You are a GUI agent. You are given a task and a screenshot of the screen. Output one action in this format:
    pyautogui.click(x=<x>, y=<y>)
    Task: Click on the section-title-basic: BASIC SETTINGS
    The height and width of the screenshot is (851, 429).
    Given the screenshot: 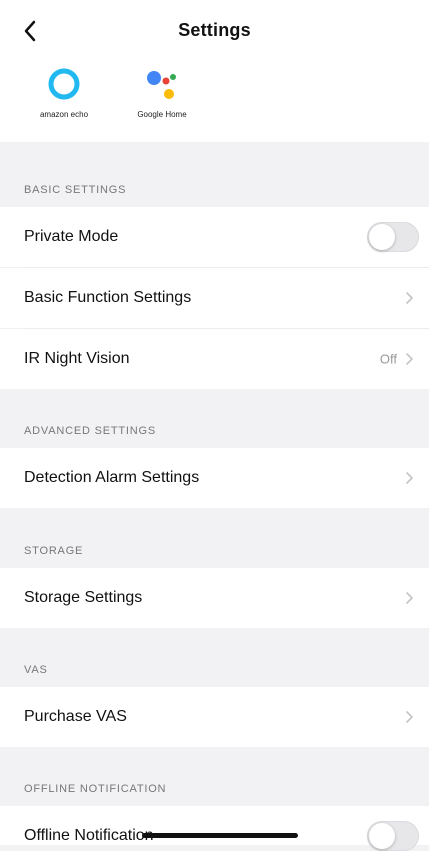 What is the action you would take?
    pyautogui.click(x=75, y=190)
    